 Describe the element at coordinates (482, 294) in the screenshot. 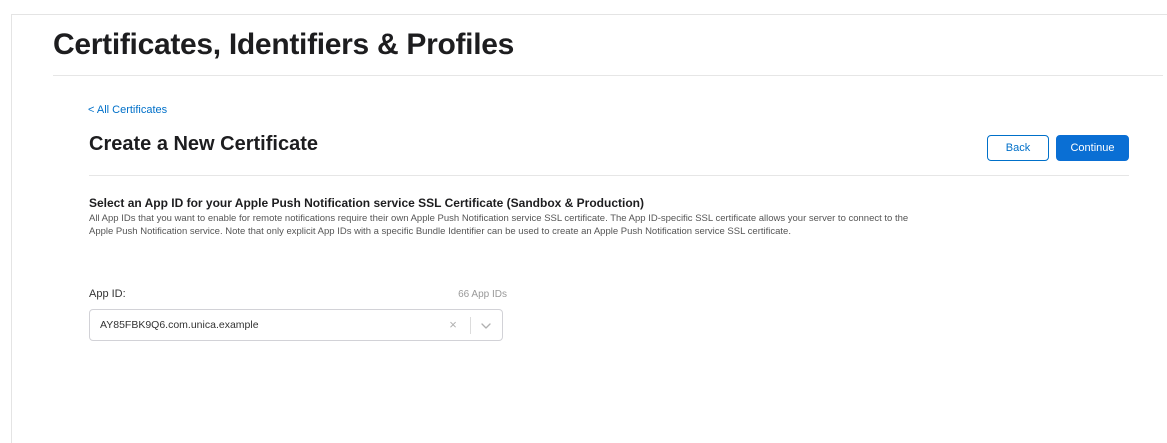

I see `app-id-count: 66 App IDs` at that location.